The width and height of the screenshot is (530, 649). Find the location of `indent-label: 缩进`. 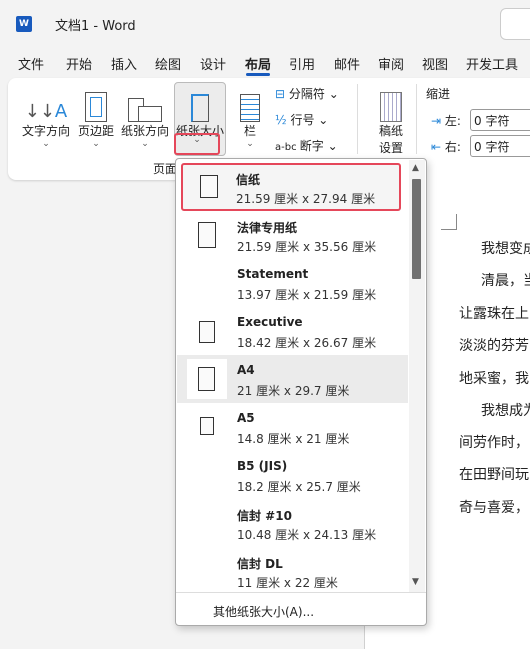

indent-label: 缩进 is located at coordinates (438, 94).